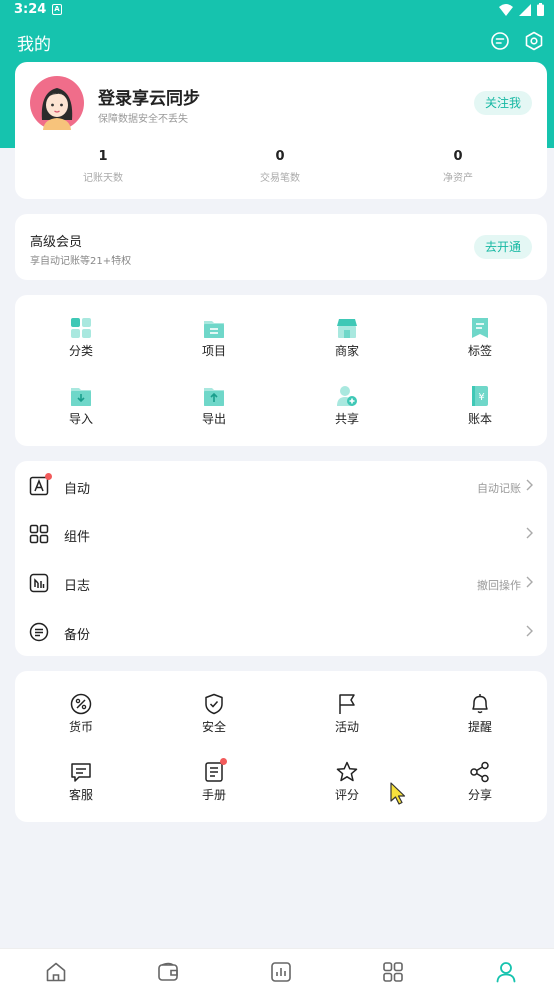 The height and width of the screenshot is (992, 554). Describe the element at coordinates (277, 10) in the screenshot. I see `status-bar: 3:24 A` at that location.